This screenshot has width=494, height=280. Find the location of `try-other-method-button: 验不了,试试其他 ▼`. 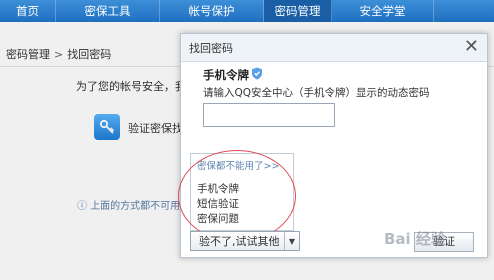

try-other-method-button: 验不了,试试其他 ▼ is located at coordinates (245, 241).